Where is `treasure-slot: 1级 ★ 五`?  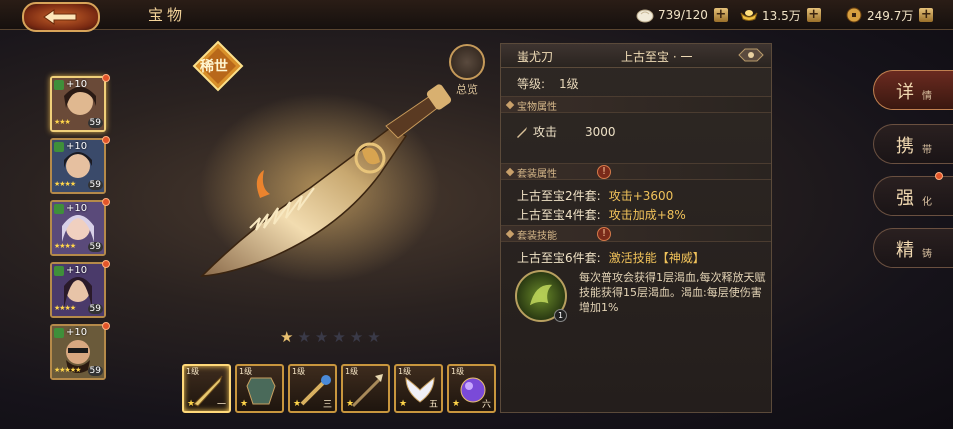
treasure-slot: 1级 ★ 五 is located at coordinates (418, 388).